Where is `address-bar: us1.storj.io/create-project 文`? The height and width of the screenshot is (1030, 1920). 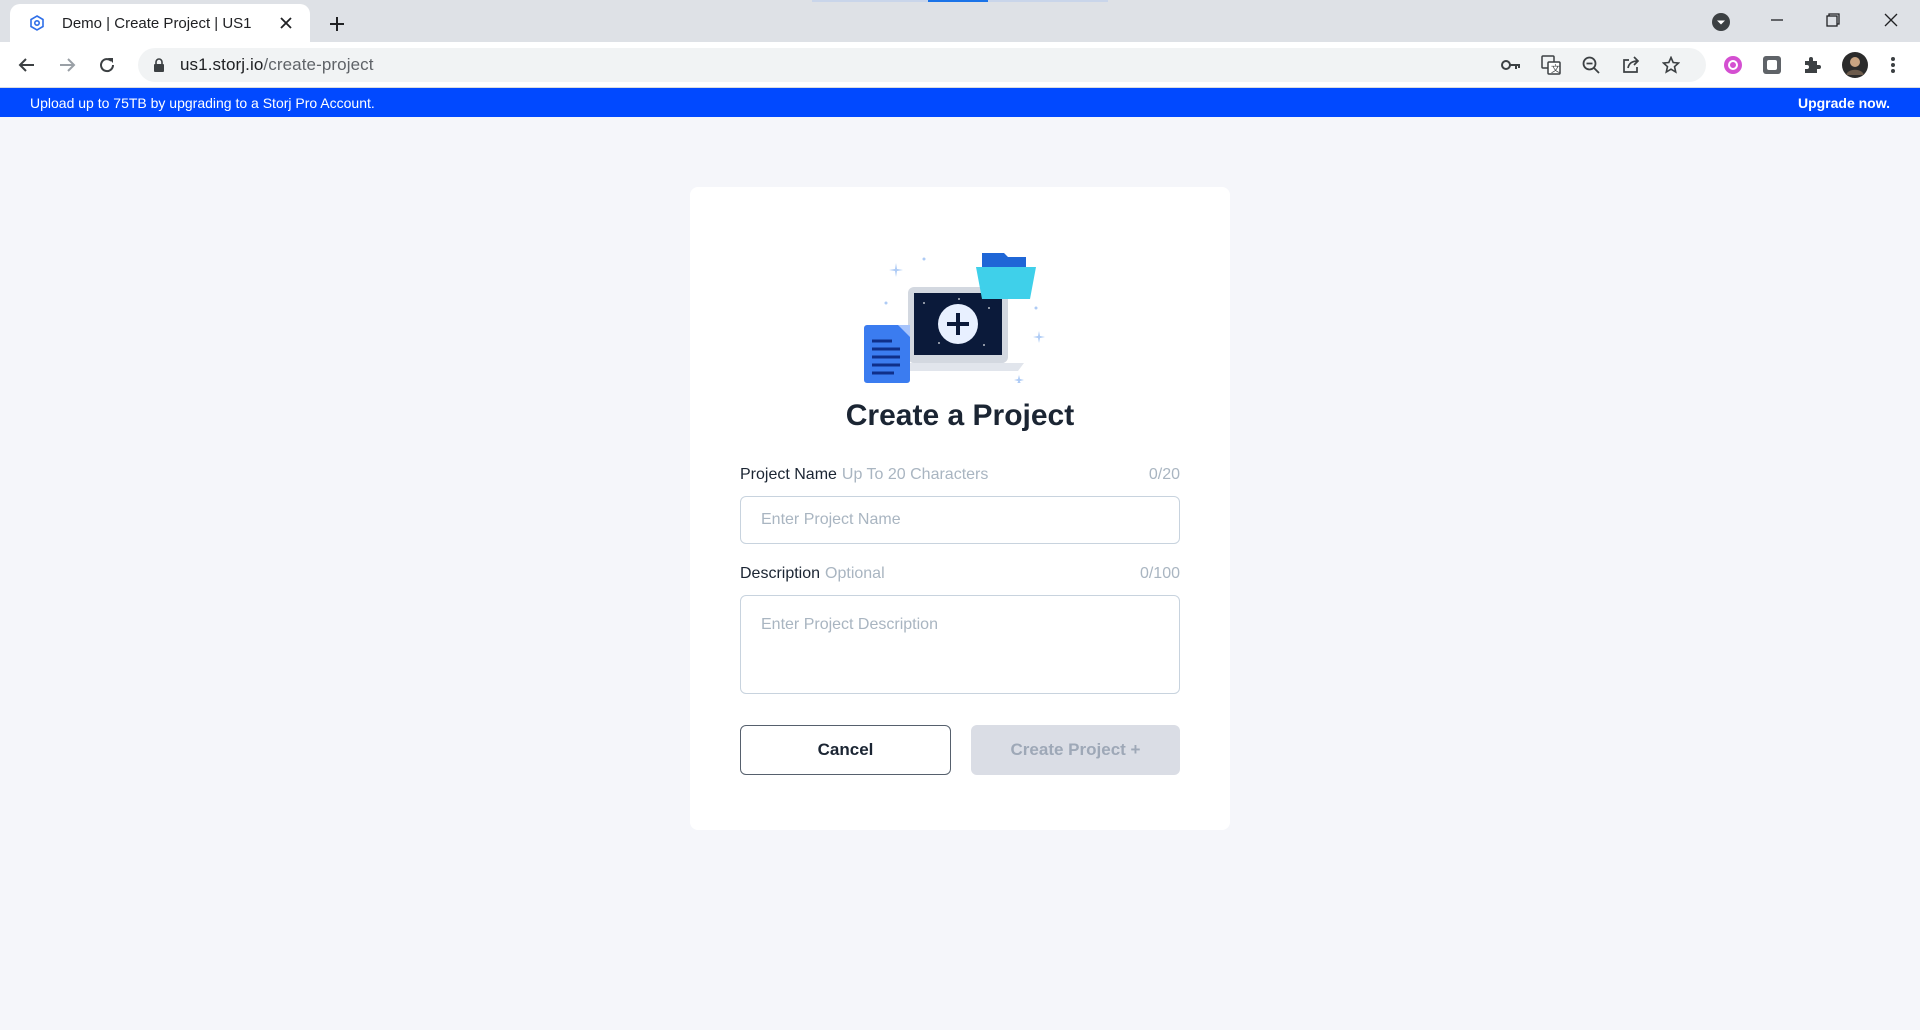
address-bar: us1.storj.io/create-project 文 is located at coordinates (922, 65).